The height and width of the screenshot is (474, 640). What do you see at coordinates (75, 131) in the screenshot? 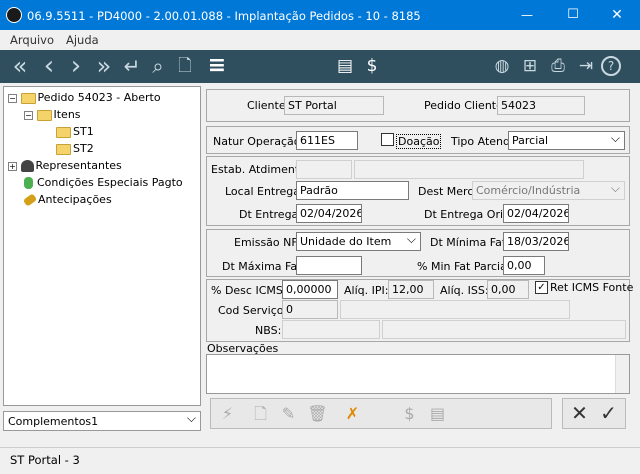
I see `tree-node-st1: ST1` at bounding box center [75, 131].